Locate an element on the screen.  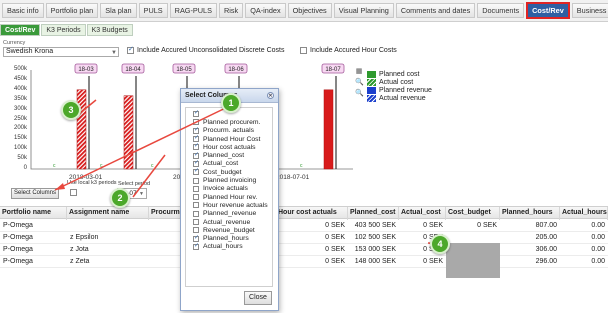
column-header: Assignment name is located at coordinates (108, 213).